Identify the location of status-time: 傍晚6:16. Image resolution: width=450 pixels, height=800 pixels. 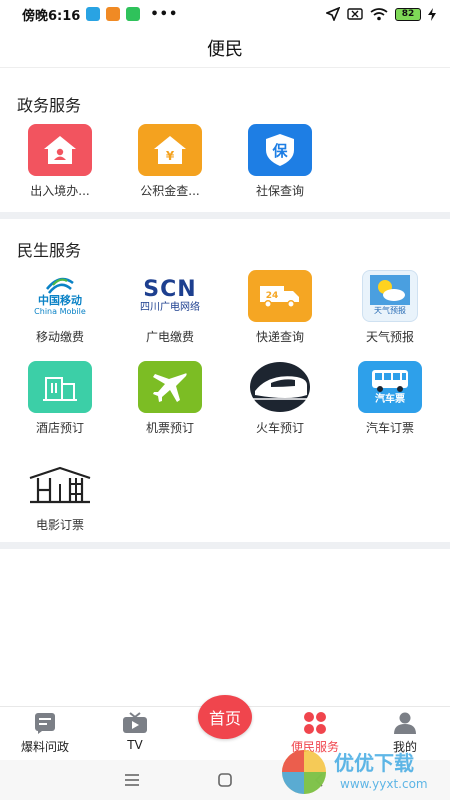
(51, 16).